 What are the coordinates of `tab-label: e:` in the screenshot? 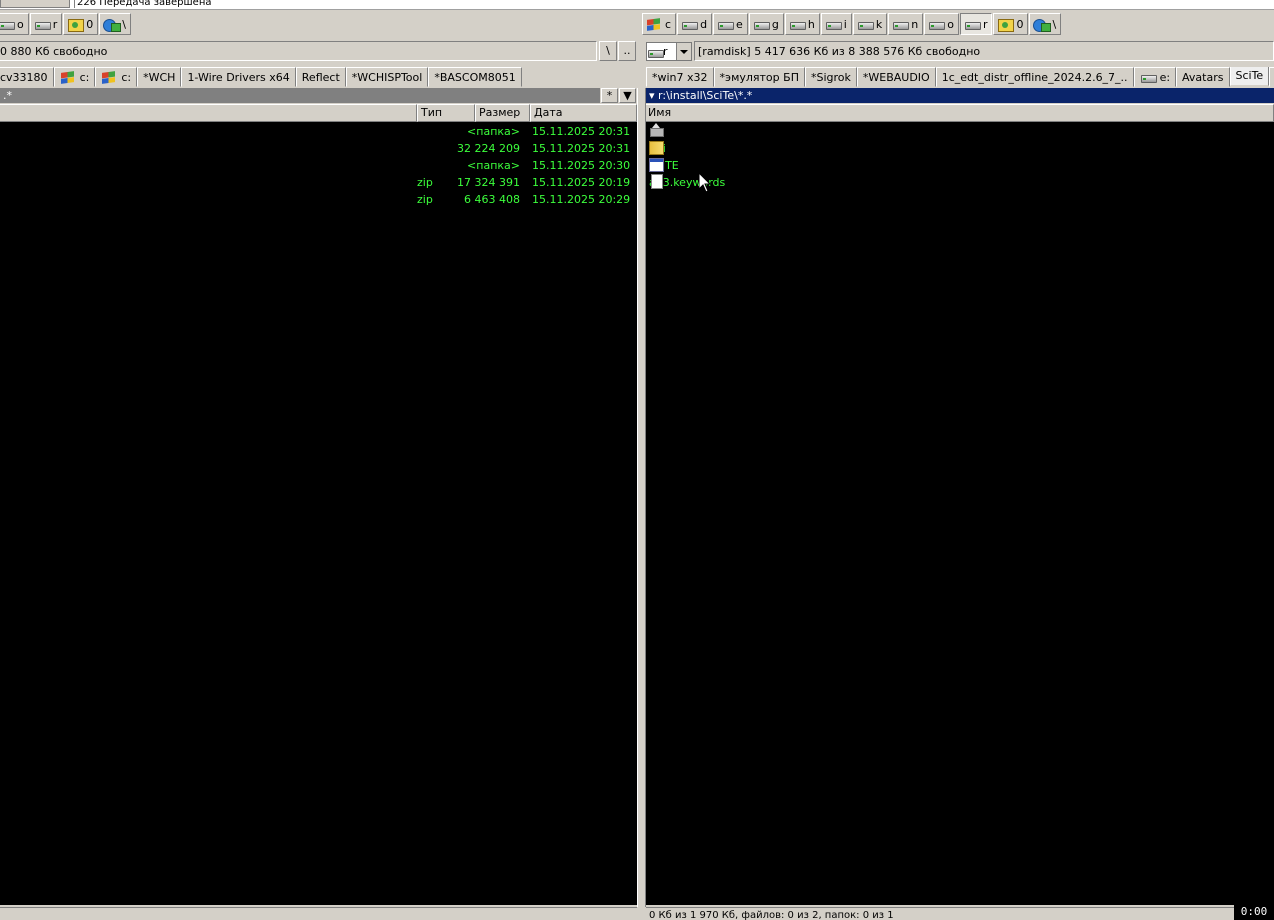 It's located at (1165, 77).